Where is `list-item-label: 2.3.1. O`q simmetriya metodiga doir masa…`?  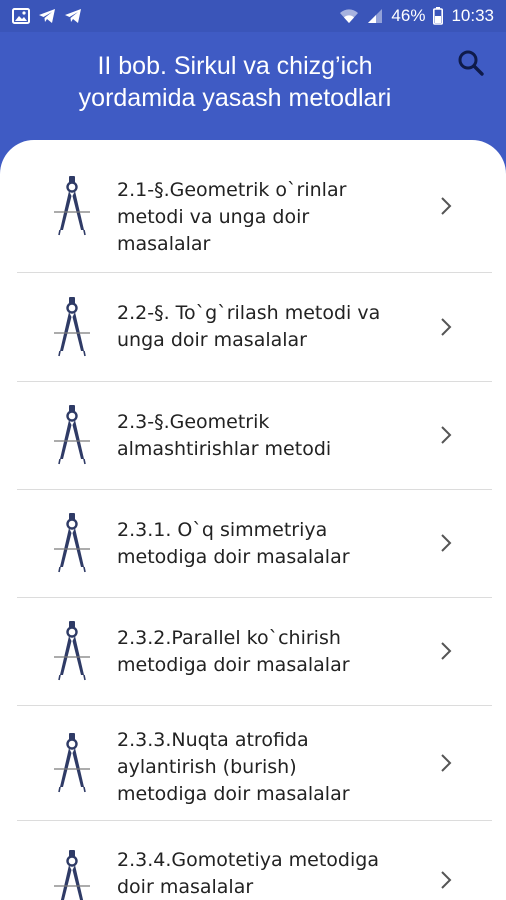 list-item-label: 2.3.1. O`q simmetriya metodiga doir masa… is located at coordinates (233, 543).